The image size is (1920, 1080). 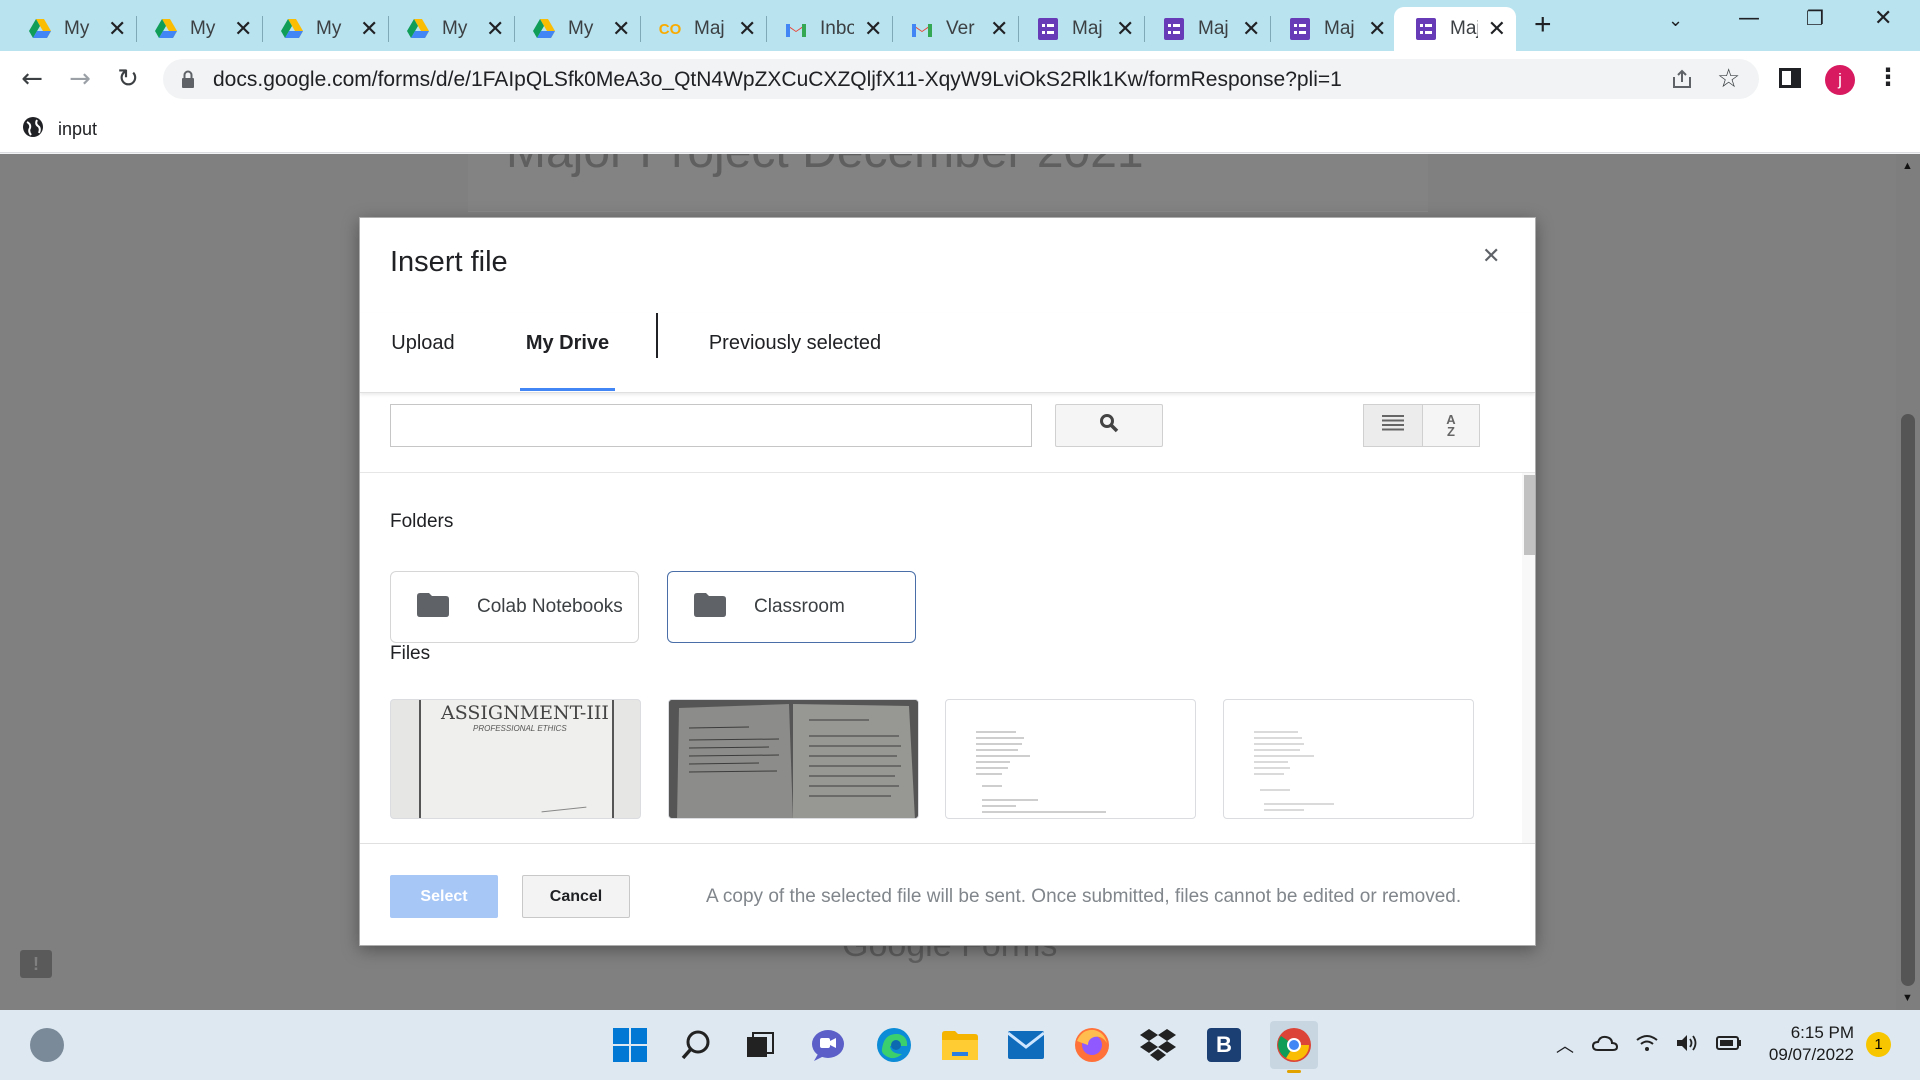 What do you see at coordinates (515, 759) in the screenshot?
I see `file-thumbnail: ASSIGNMENT-III PROFESSIONAL ETHICS` at bounding box center [515, 759].